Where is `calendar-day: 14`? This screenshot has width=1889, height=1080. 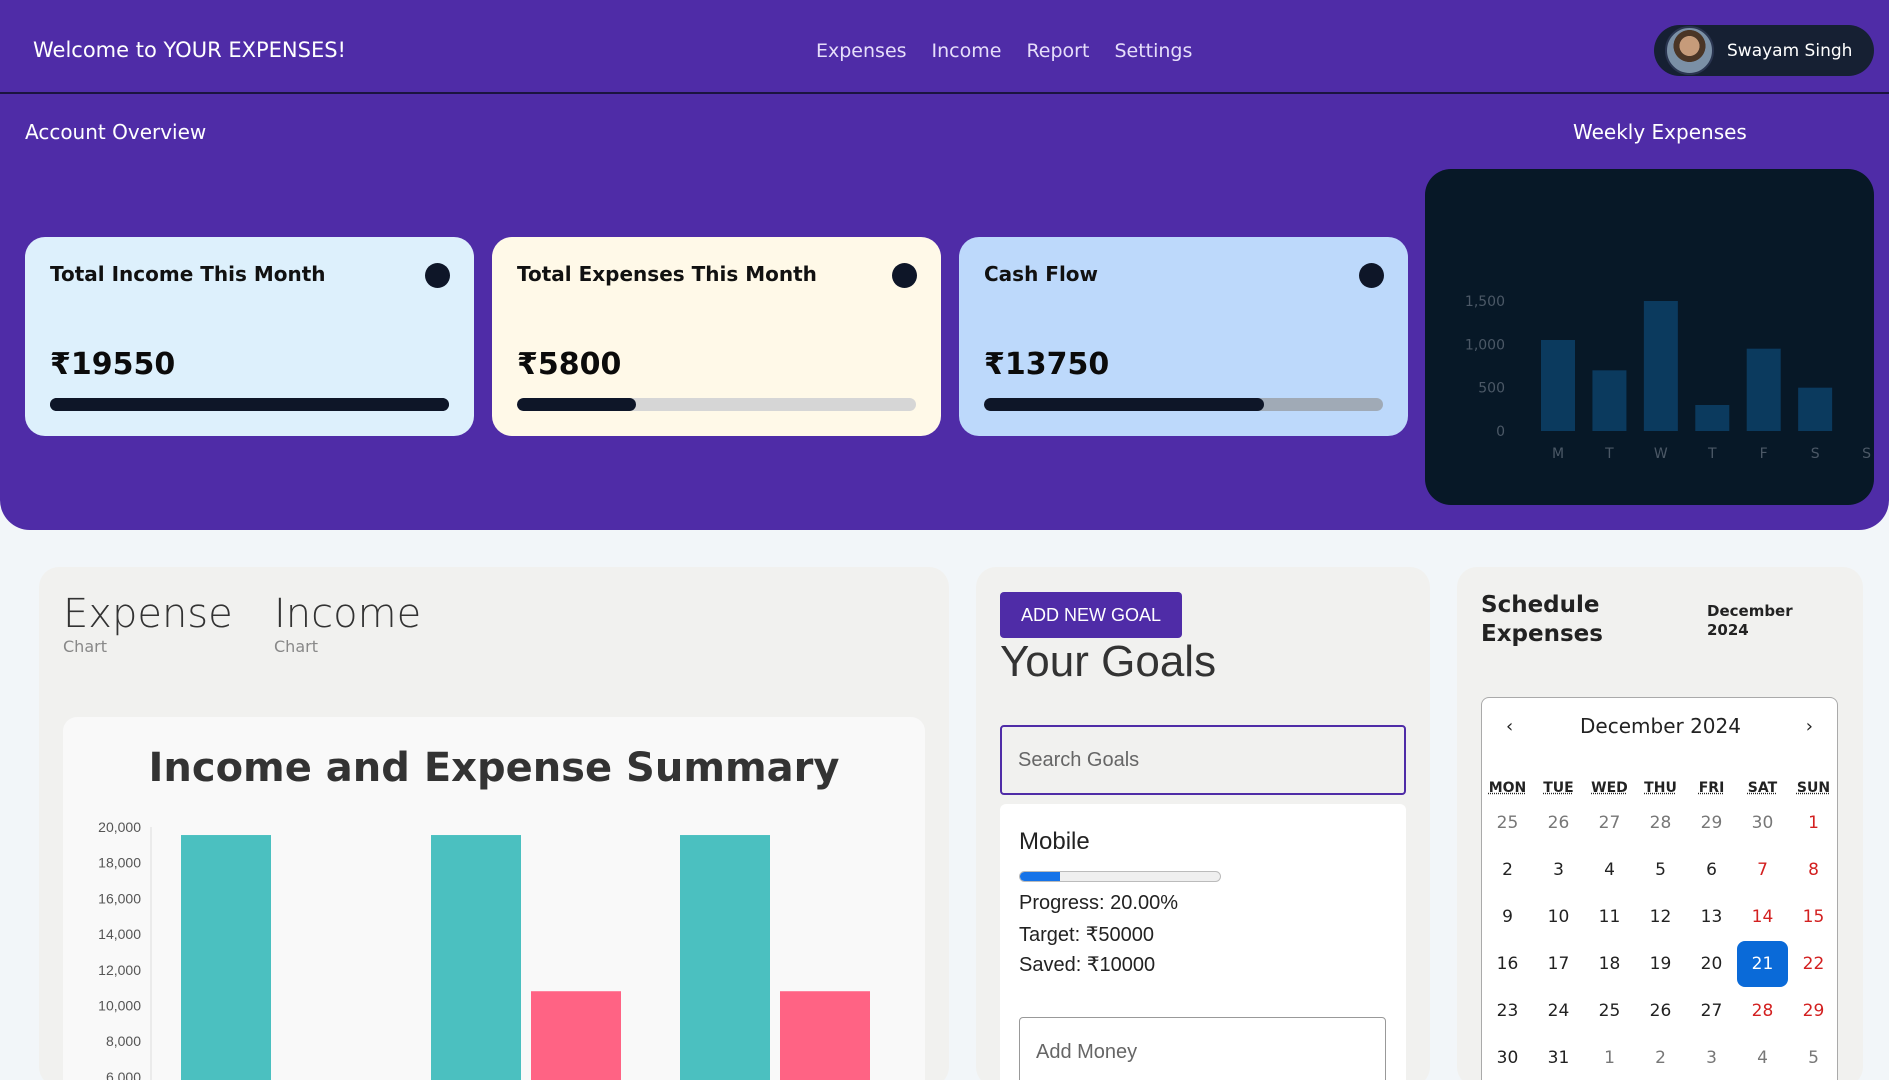
calendar-day: 14 is located at coordinates (1762, 917).